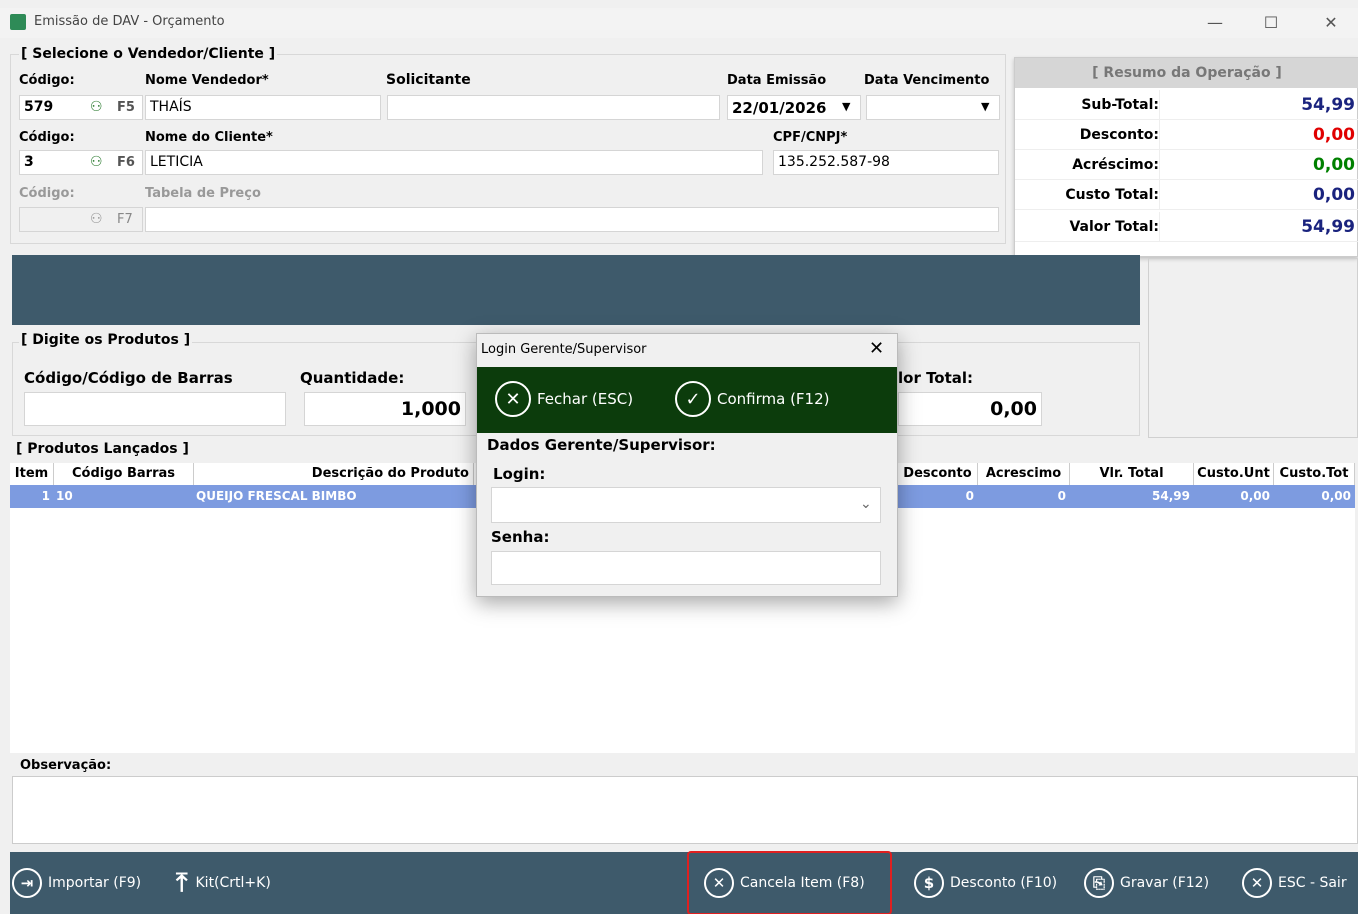 The image size is (1358, 914). What do you see at coordinates (519, 474) in the screenshot?
I see `login-label: Login:` at bounding box center [519, 474].